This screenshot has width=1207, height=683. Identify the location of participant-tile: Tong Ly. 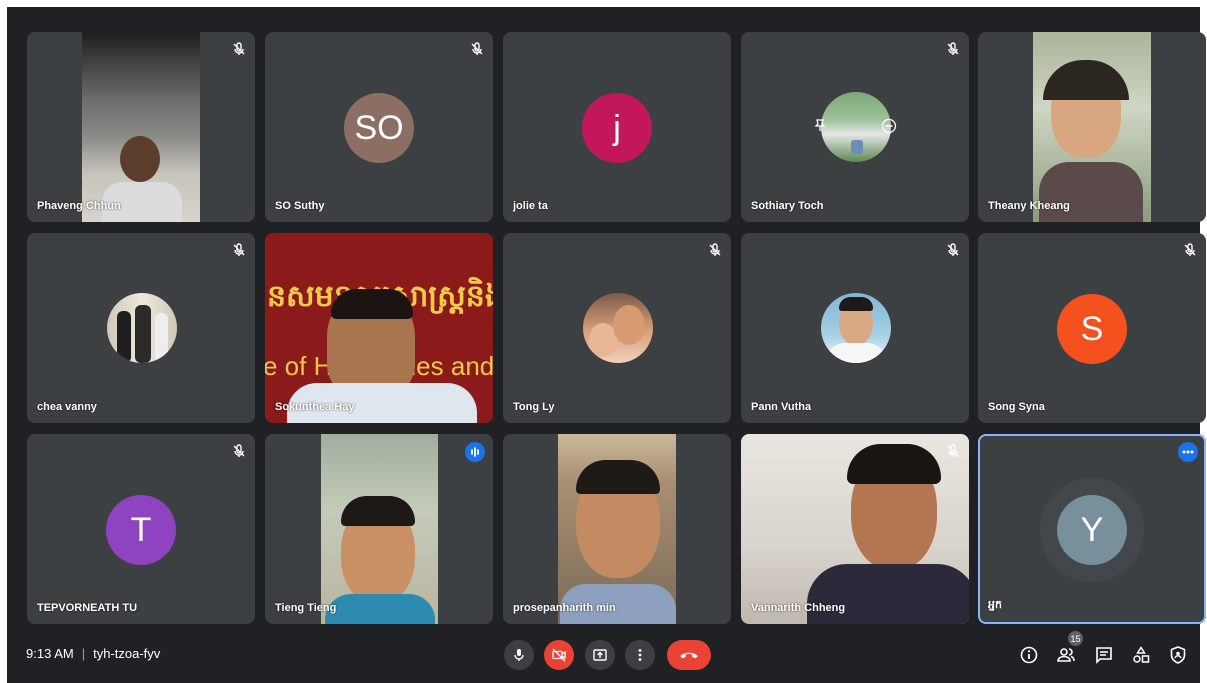
(617, 328).